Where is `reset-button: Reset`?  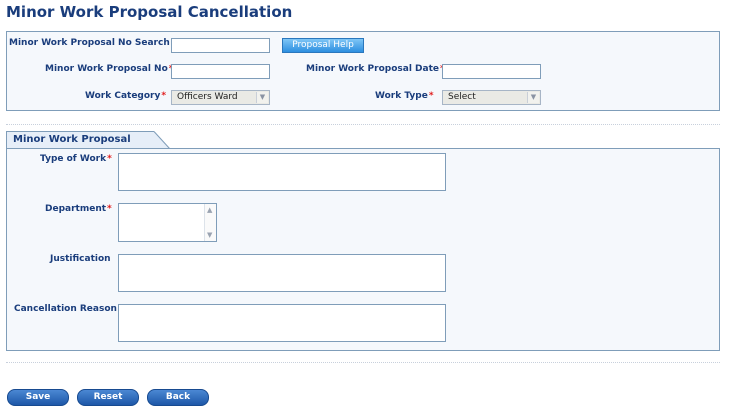 reset-button: Reset is located at coordinates (108, 397).